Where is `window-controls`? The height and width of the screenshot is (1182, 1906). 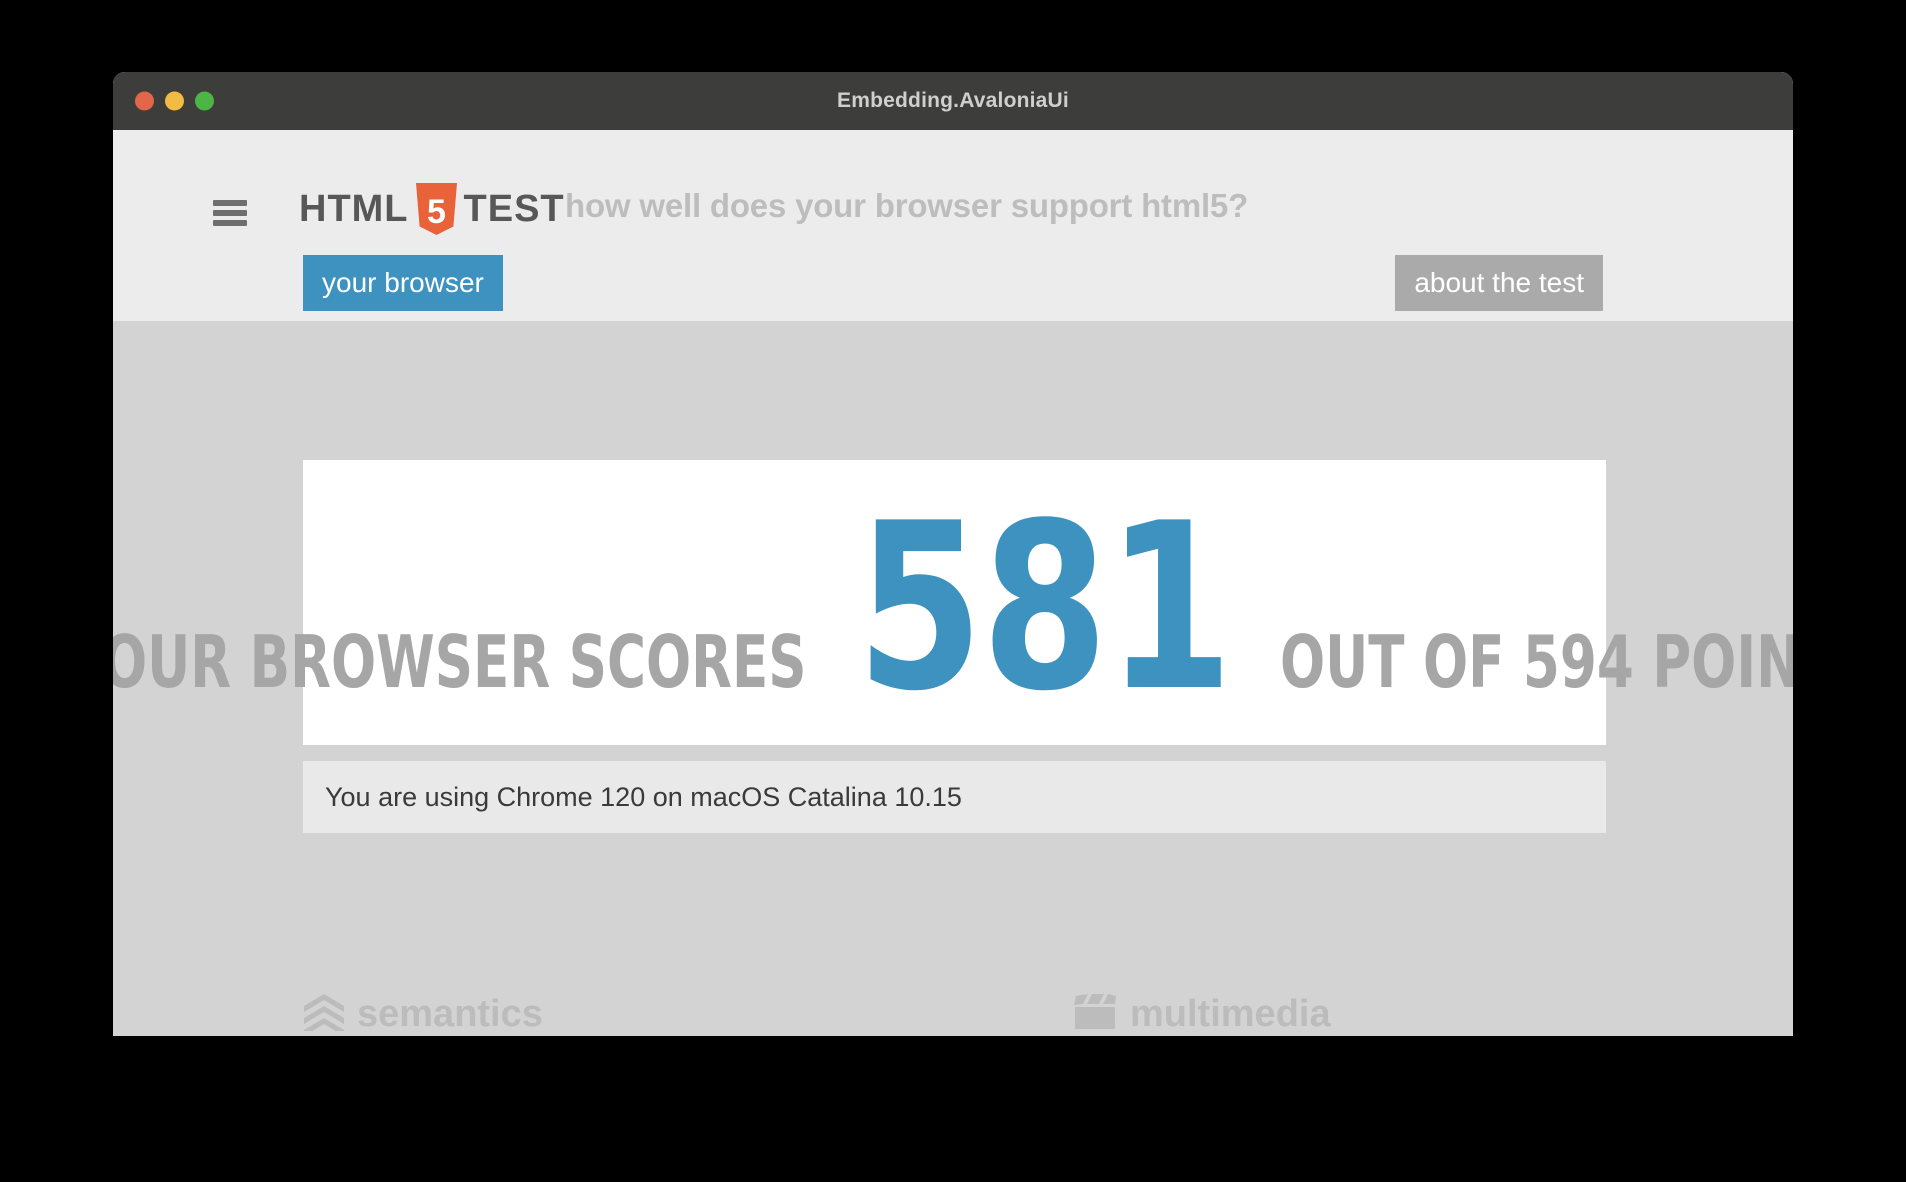 window-controls is located at coordinates (174, 101).